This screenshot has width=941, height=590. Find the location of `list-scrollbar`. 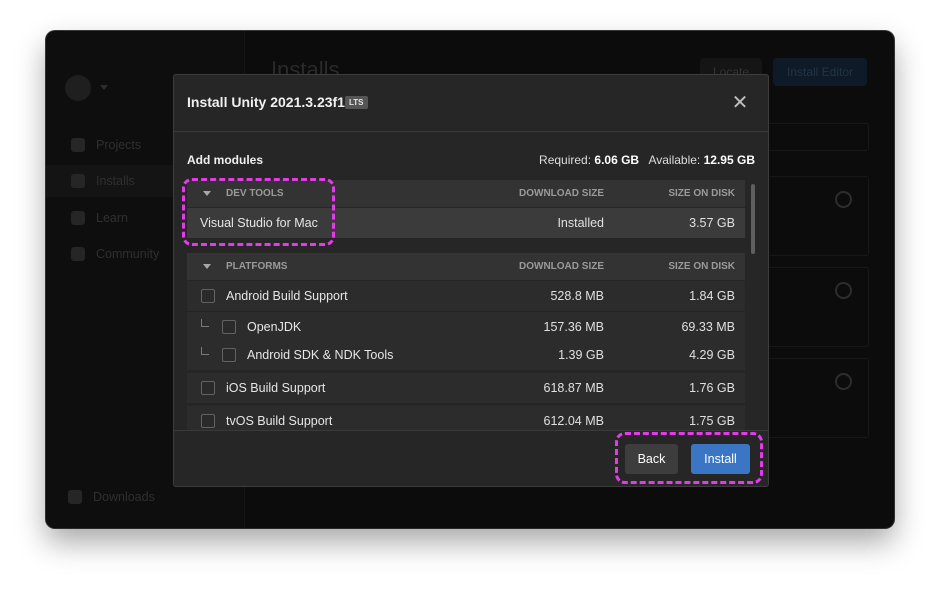

list-scrollbar is located at coordinates (753, 219).